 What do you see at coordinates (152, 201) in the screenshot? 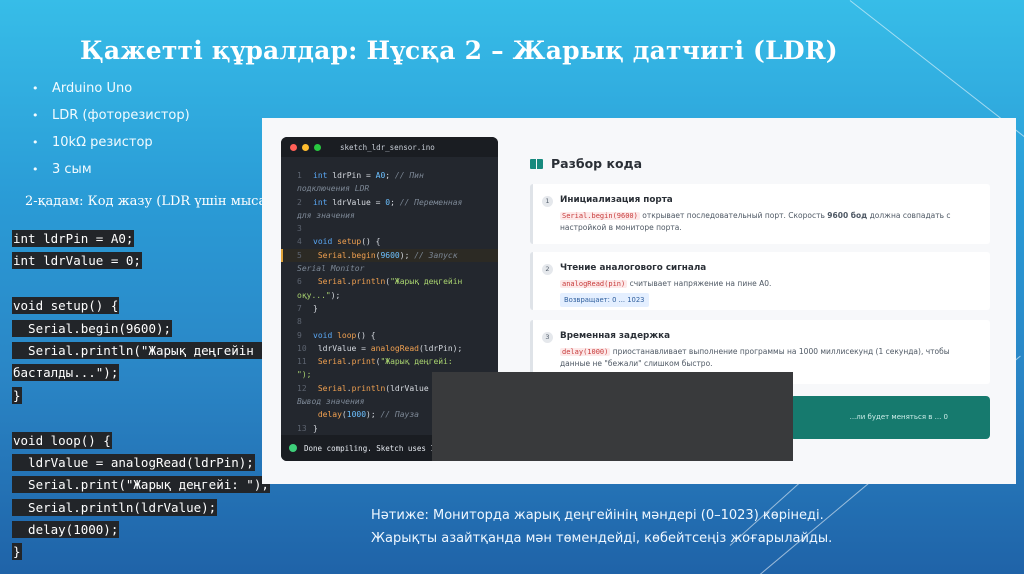
I see `step-label: 2-қадам: Код жазу (LDR үшін мысал)` at bounding box center [152, 201].